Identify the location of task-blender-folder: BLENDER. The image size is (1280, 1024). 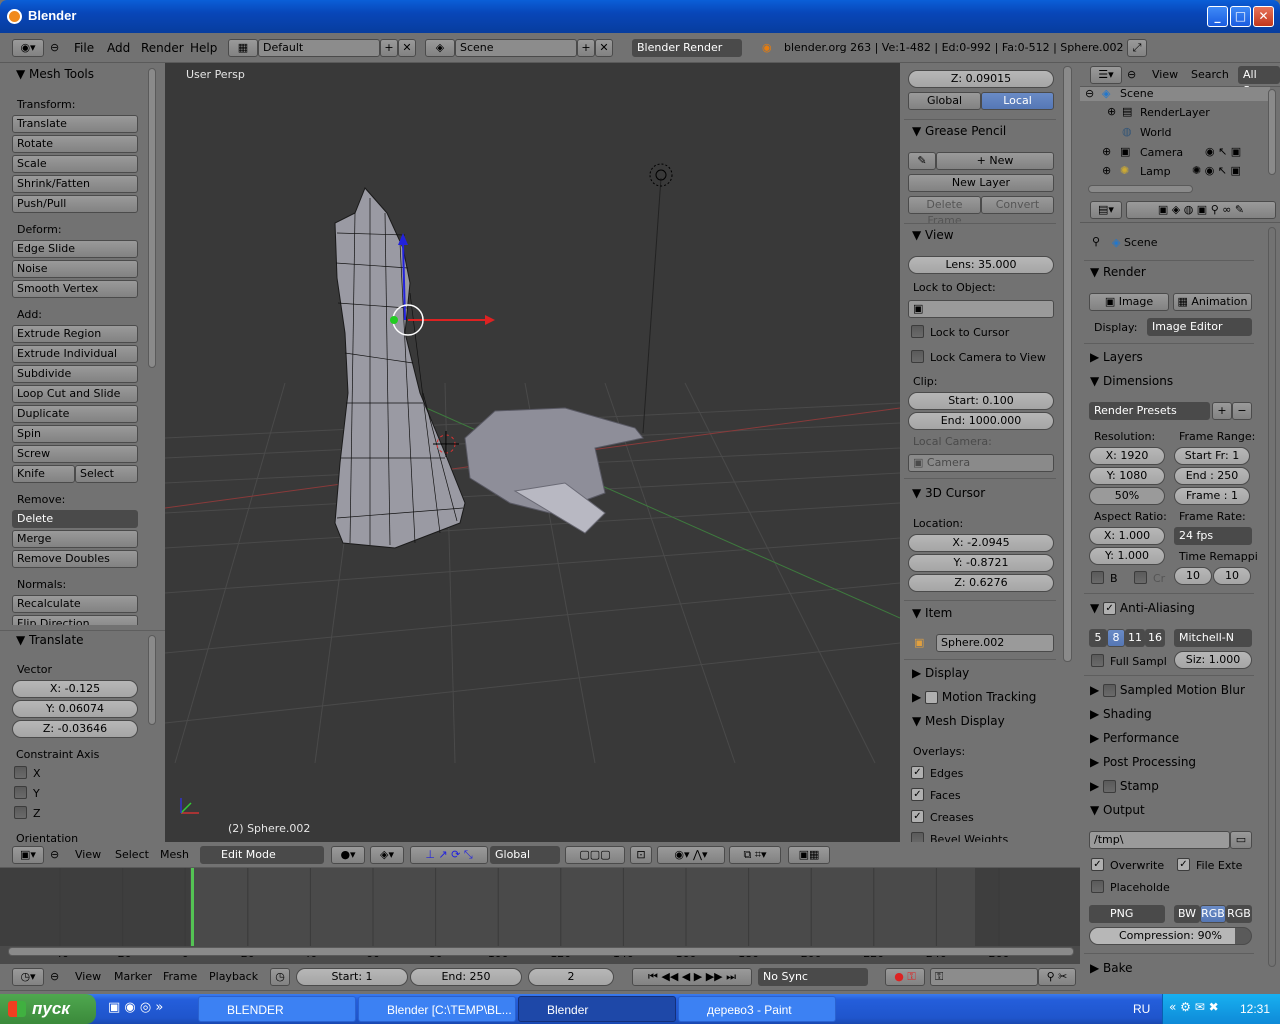
(277, 1009).